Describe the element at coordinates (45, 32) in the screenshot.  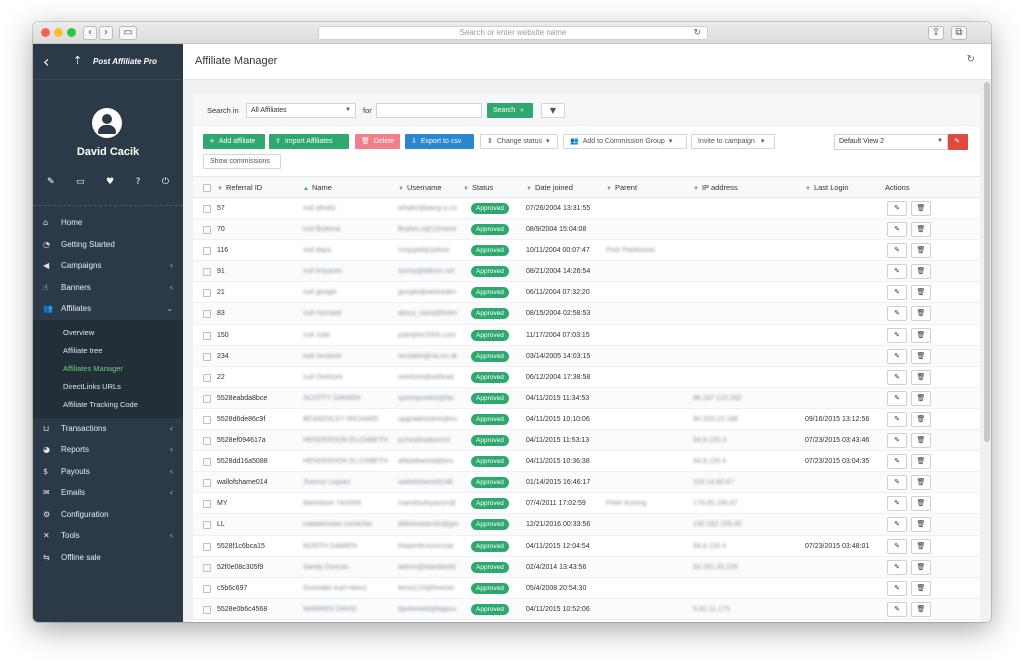
I see `close-window-button` at that location.